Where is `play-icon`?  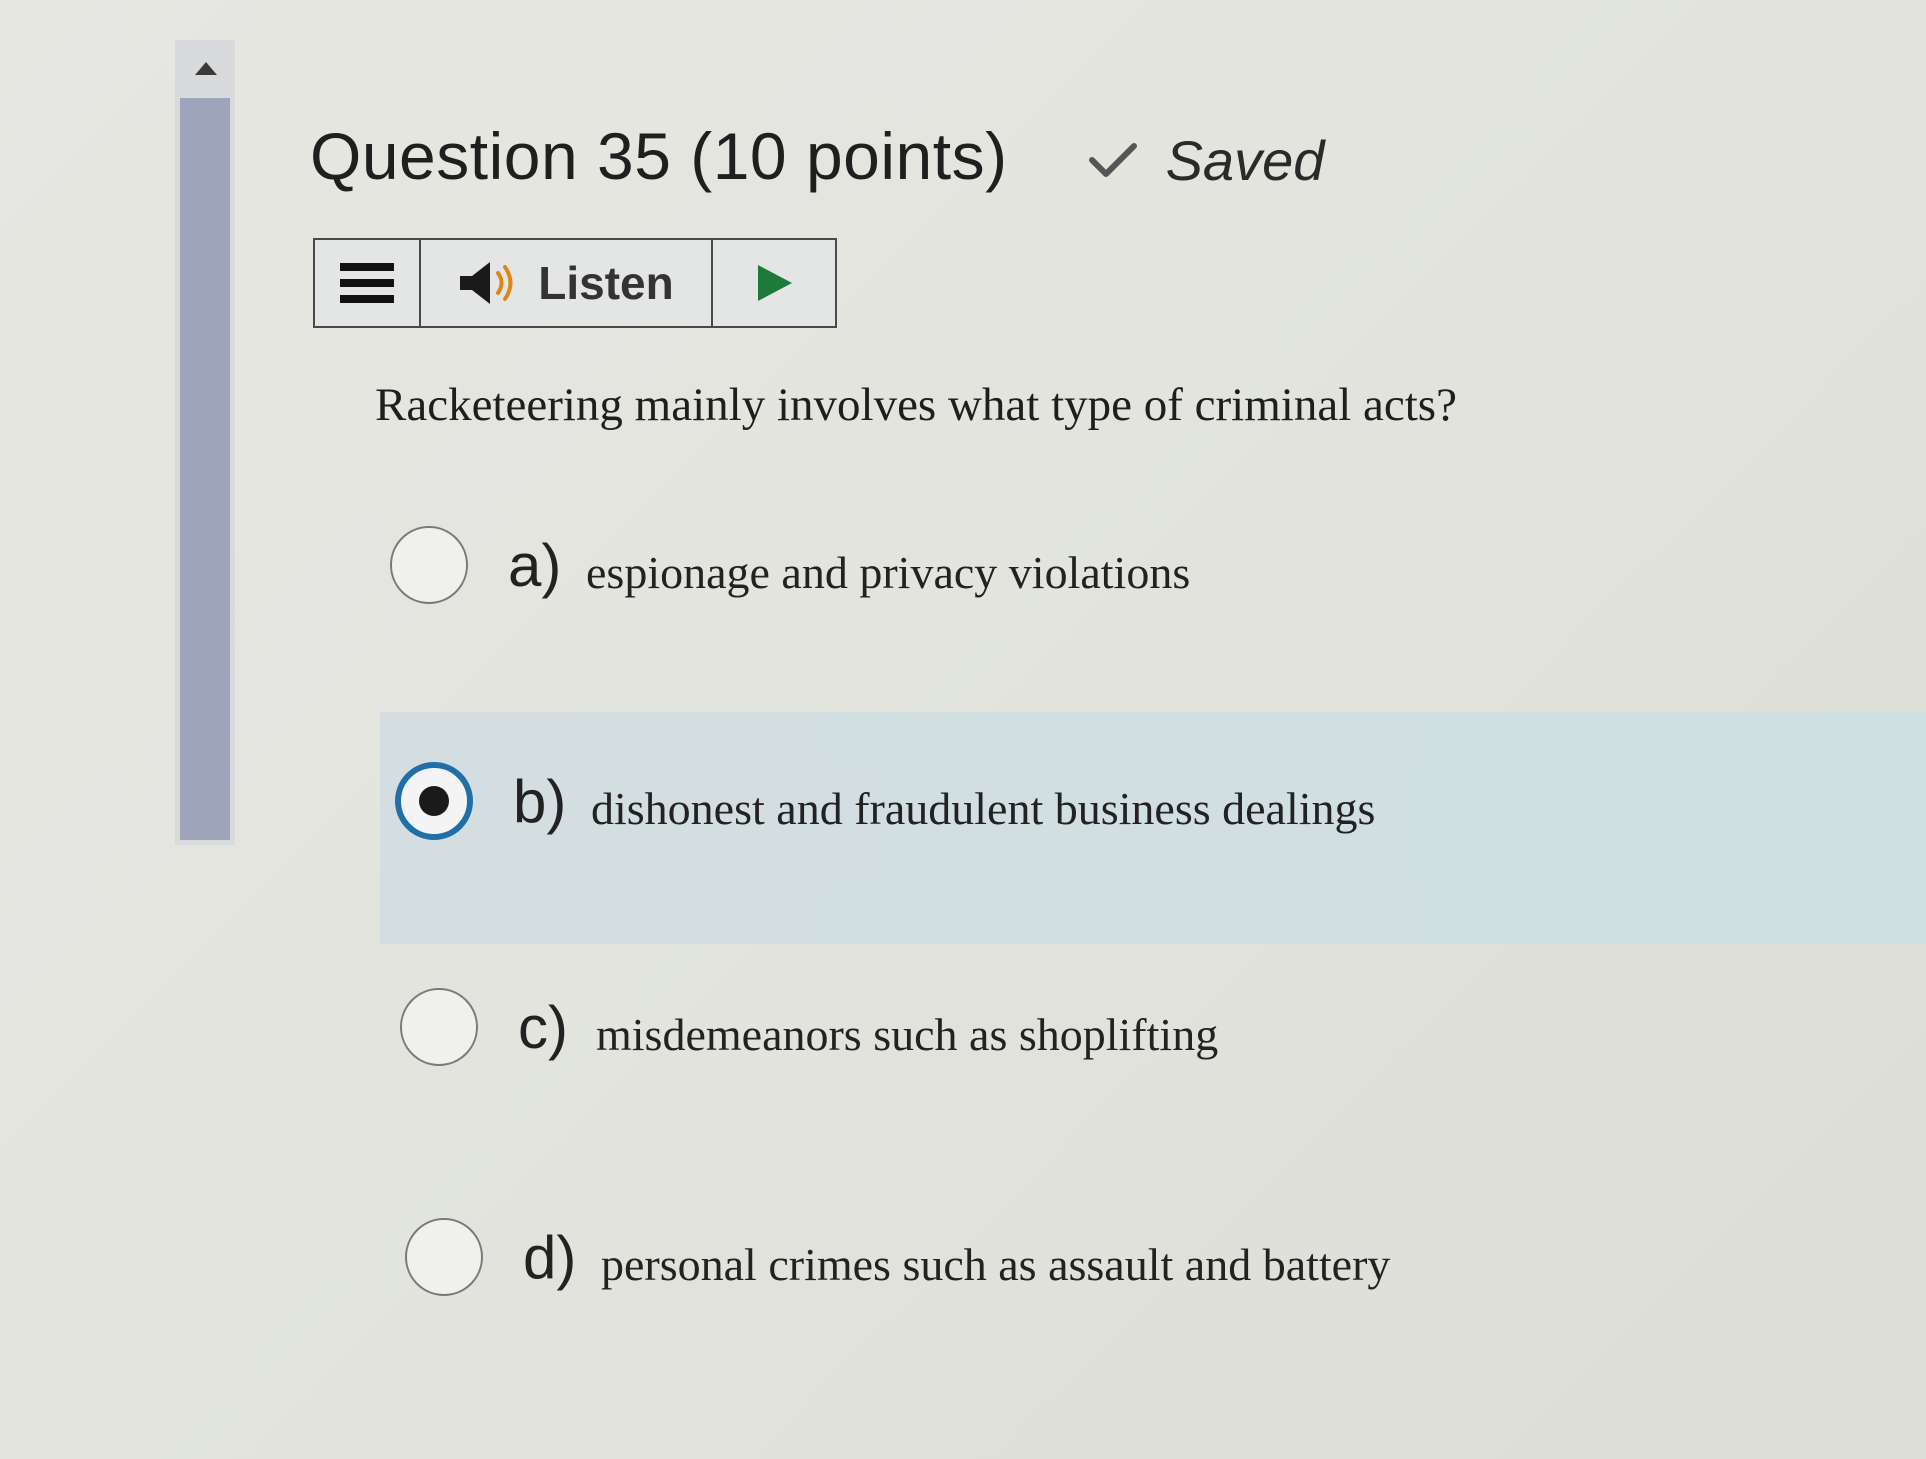 play-icon is located at coordinates (775, 283).